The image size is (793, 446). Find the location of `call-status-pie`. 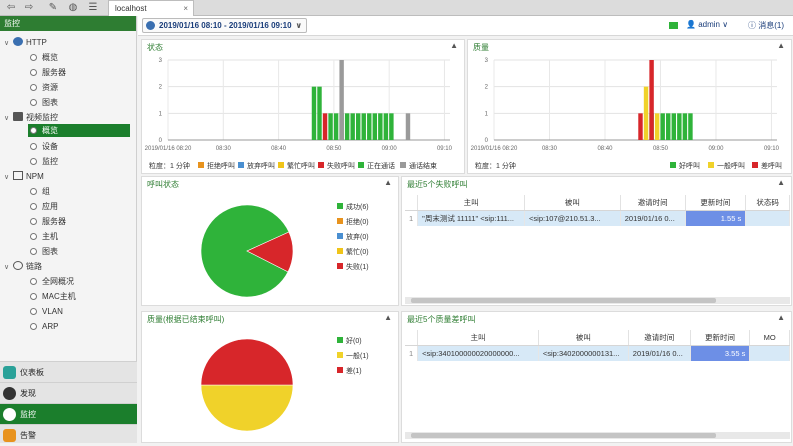

call-status-pie is located at coordinates (247, 251).